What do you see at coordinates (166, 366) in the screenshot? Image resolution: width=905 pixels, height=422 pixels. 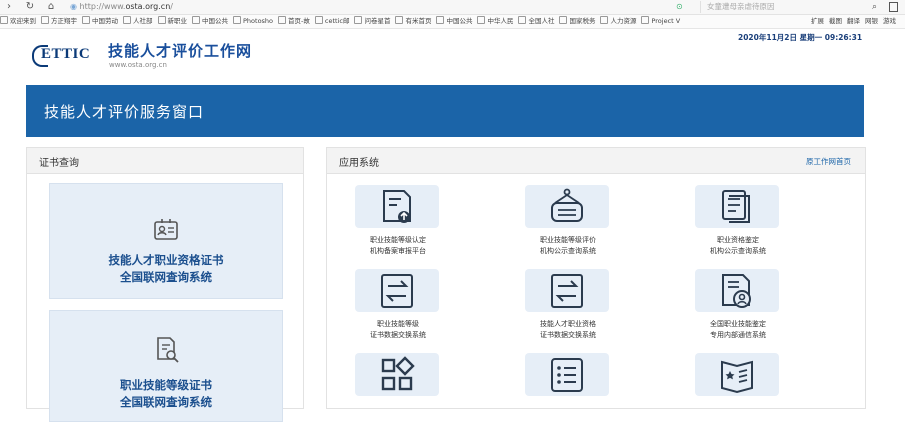 I see `certificate-query-card: 职业技能等级证书 全国联网查询系统` at bounding box center [166, 366].